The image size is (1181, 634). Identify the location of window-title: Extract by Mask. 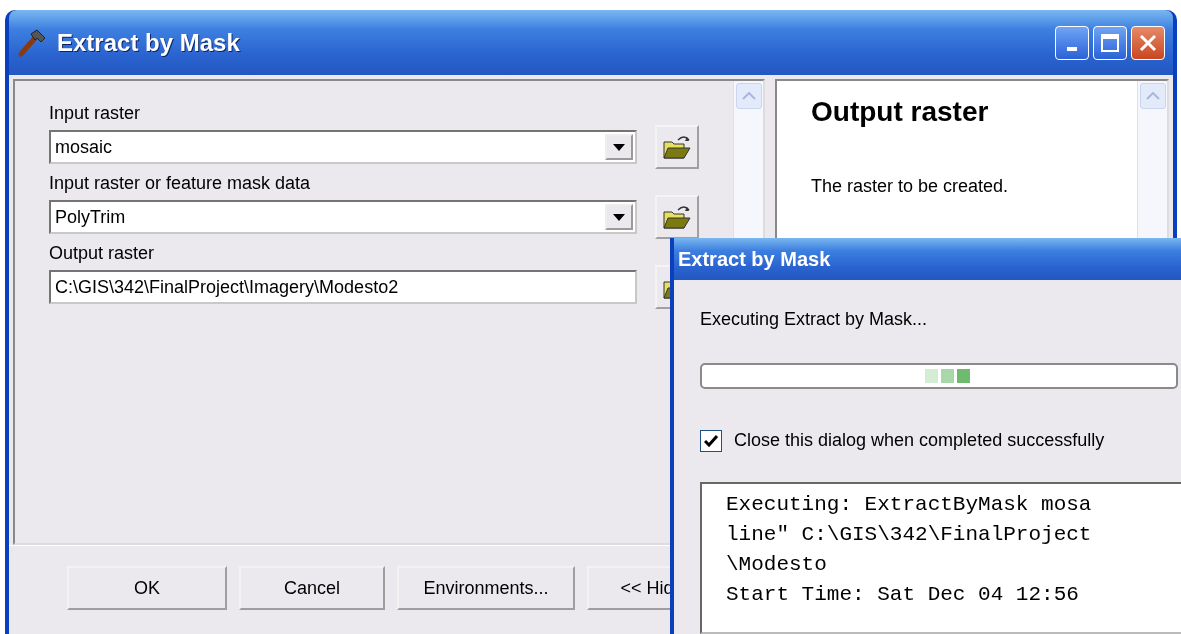
(148, 42).